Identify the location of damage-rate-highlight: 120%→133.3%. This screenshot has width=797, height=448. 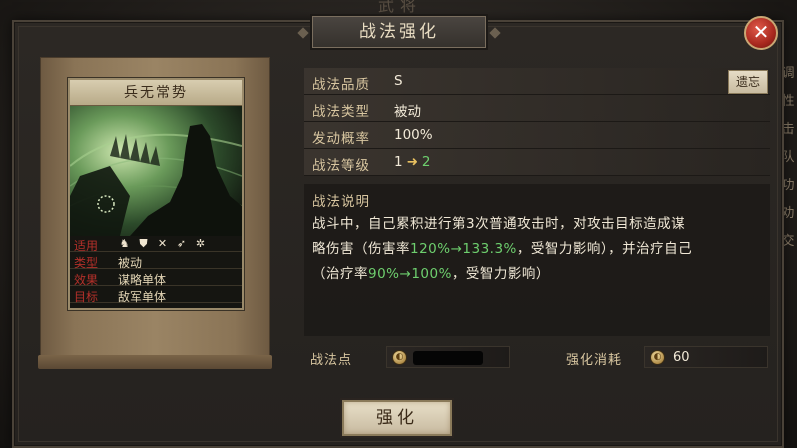
(463, 249).